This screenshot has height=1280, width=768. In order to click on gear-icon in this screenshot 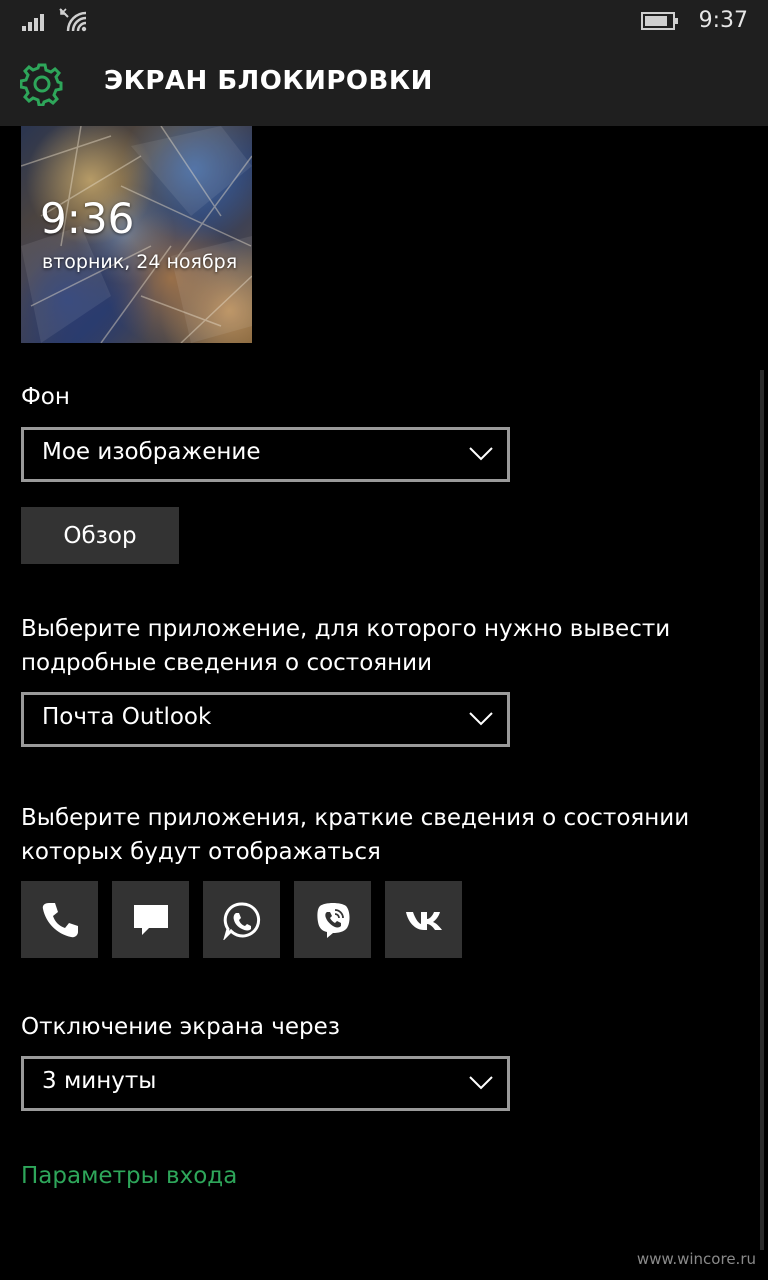, I will do `click(41, 84)`.